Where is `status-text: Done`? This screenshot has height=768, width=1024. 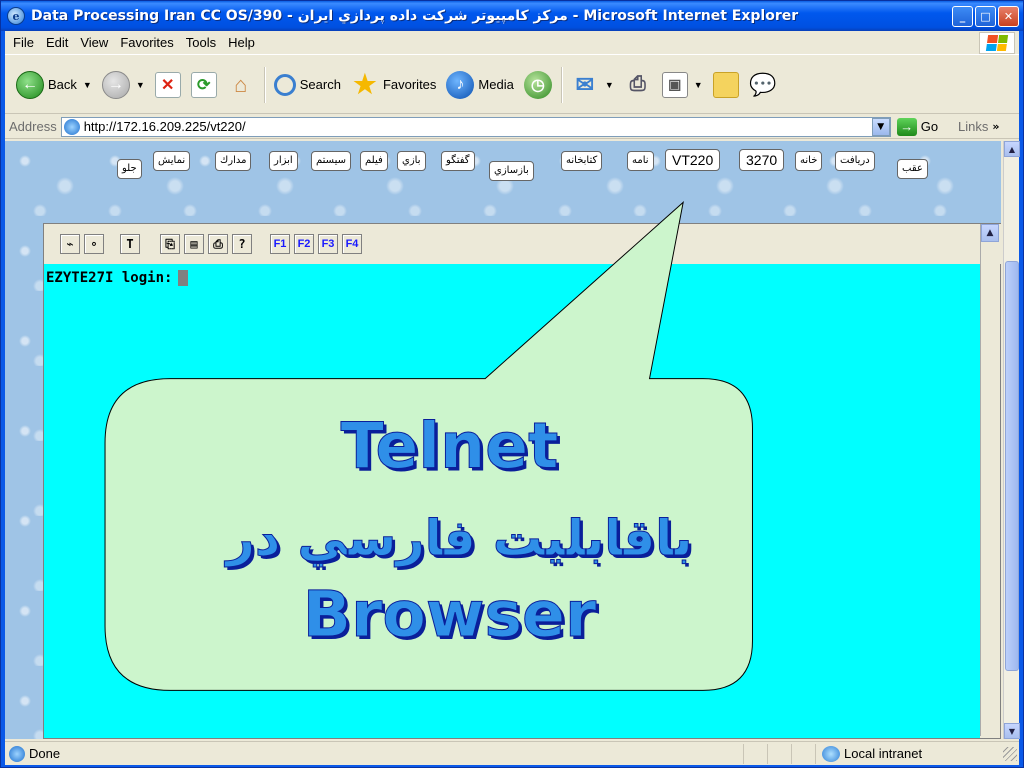 status-text: Done is located at coordinates (45, 753).